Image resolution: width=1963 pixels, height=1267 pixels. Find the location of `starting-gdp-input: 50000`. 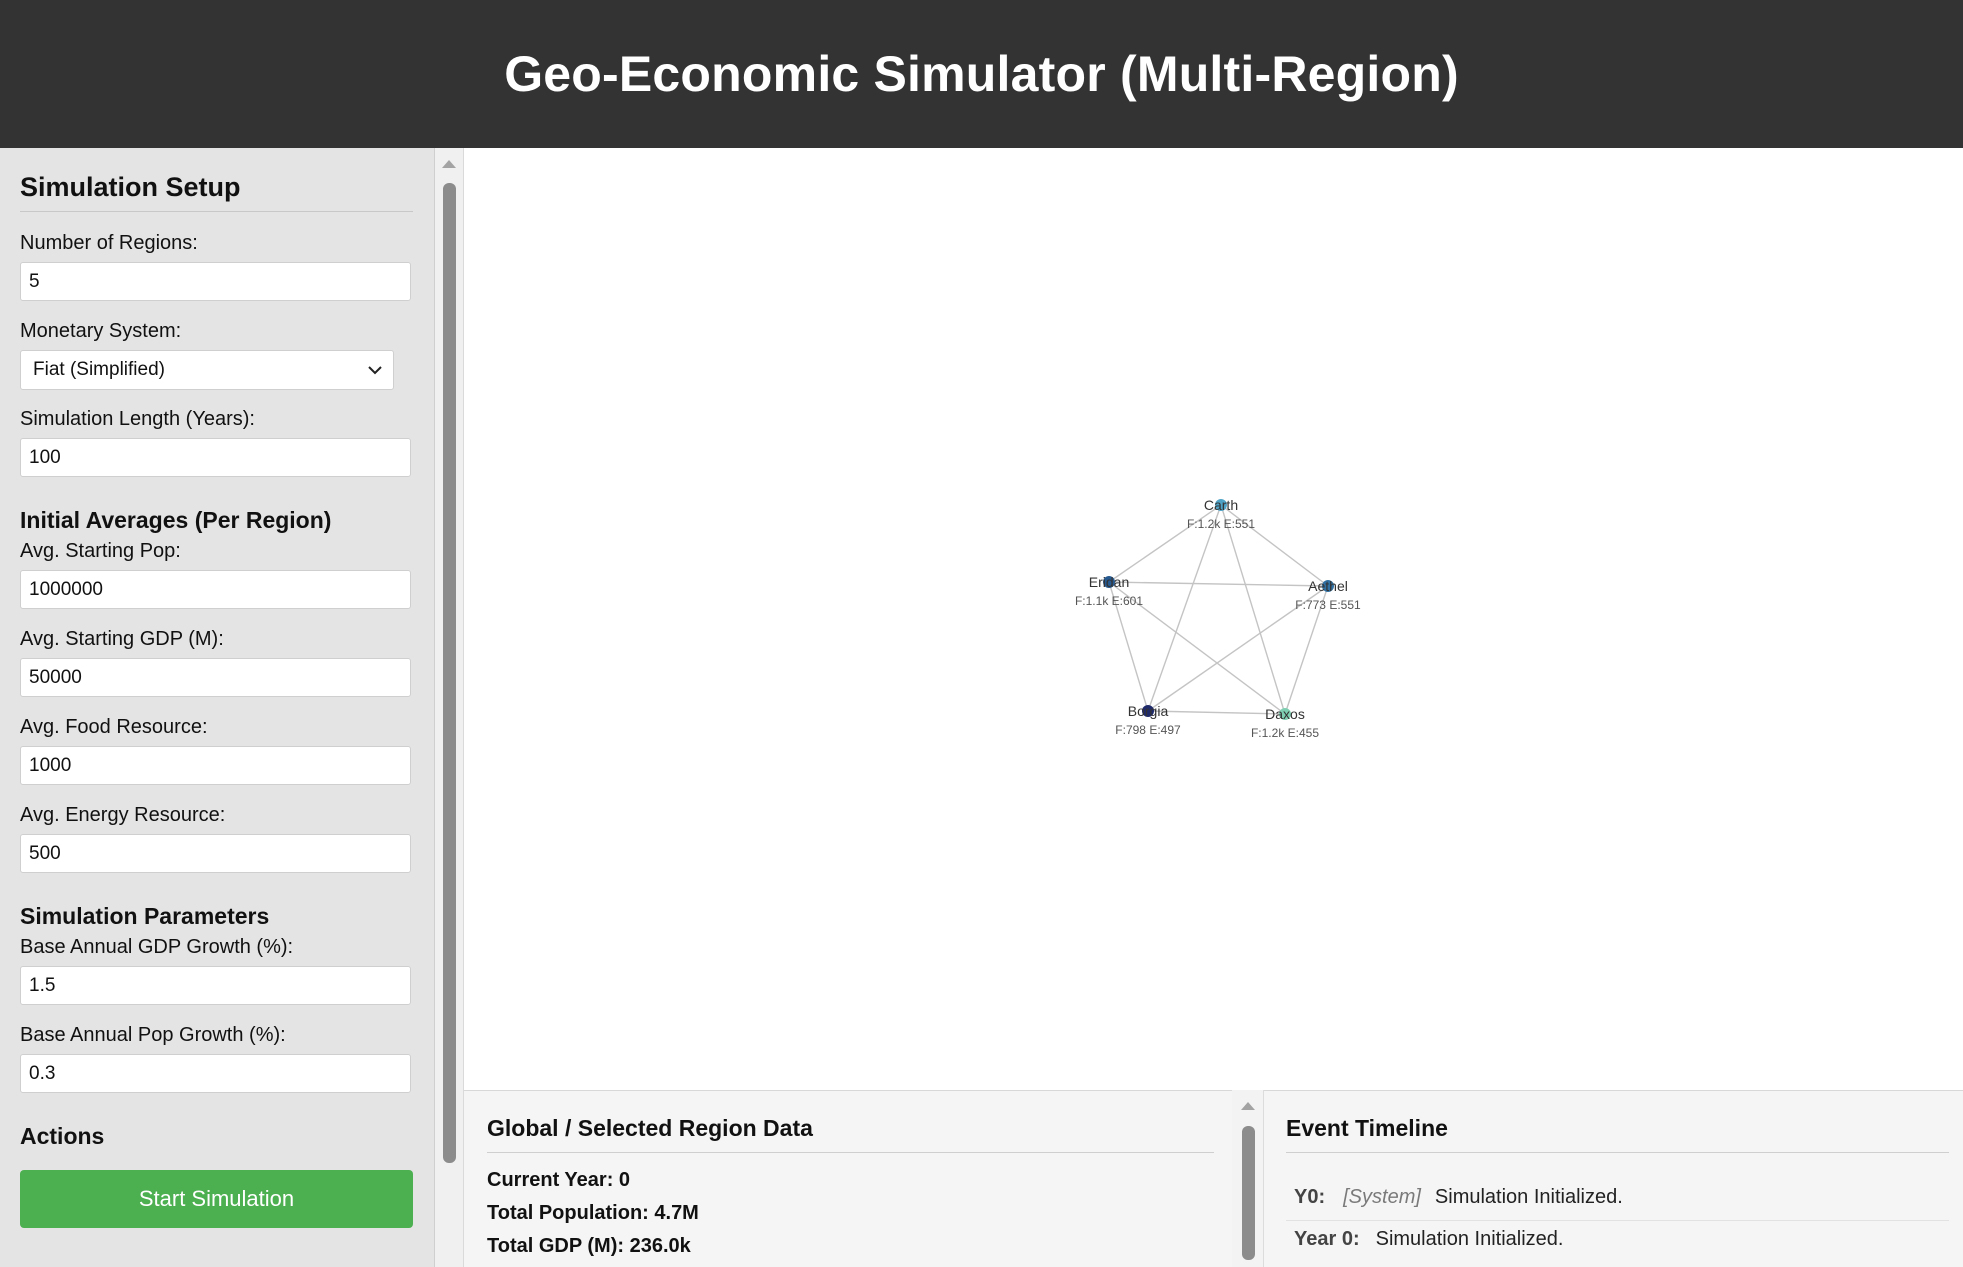

starting-gdp-input: 50000 is located at coordinates (215, 677).